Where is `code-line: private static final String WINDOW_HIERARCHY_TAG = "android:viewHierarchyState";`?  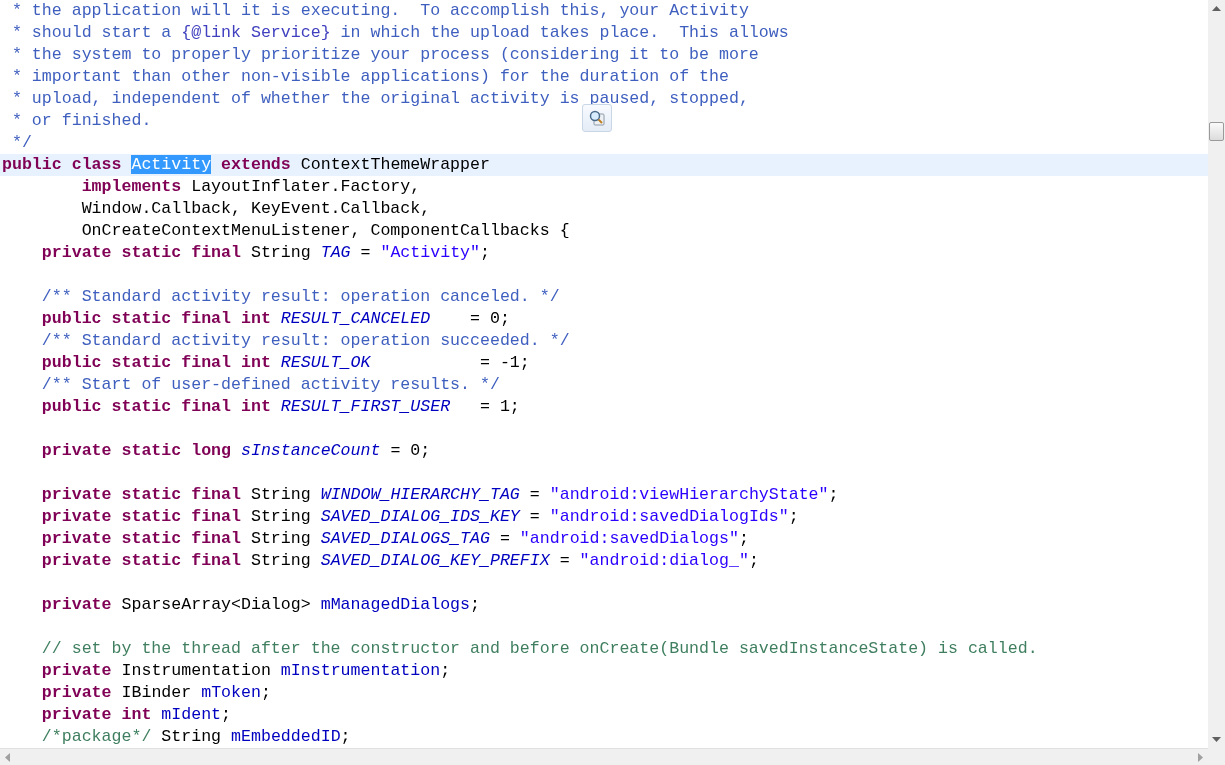 code-line: private static final String WINDOW_HIERARCHY_TAG = "android:viewHierarchyState"; is located at coordinates (439, 495).